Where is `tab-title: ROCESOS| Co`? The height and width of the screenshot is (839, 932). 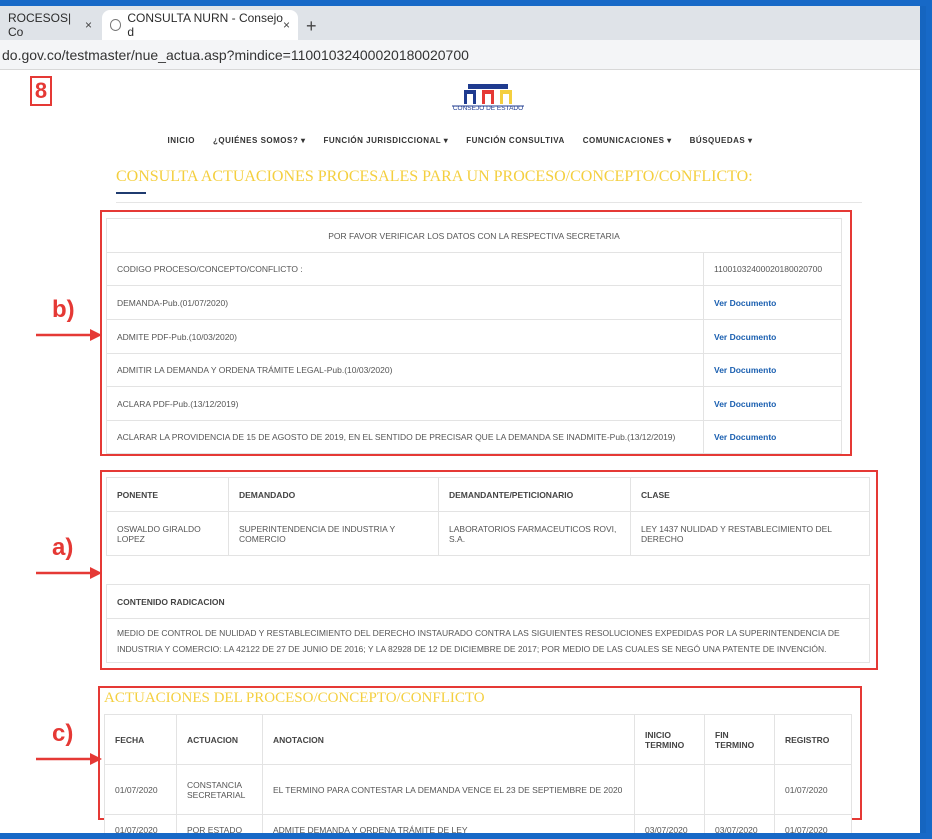
tab-title: ROCESOS| Co is located at coordinates (40, 25).